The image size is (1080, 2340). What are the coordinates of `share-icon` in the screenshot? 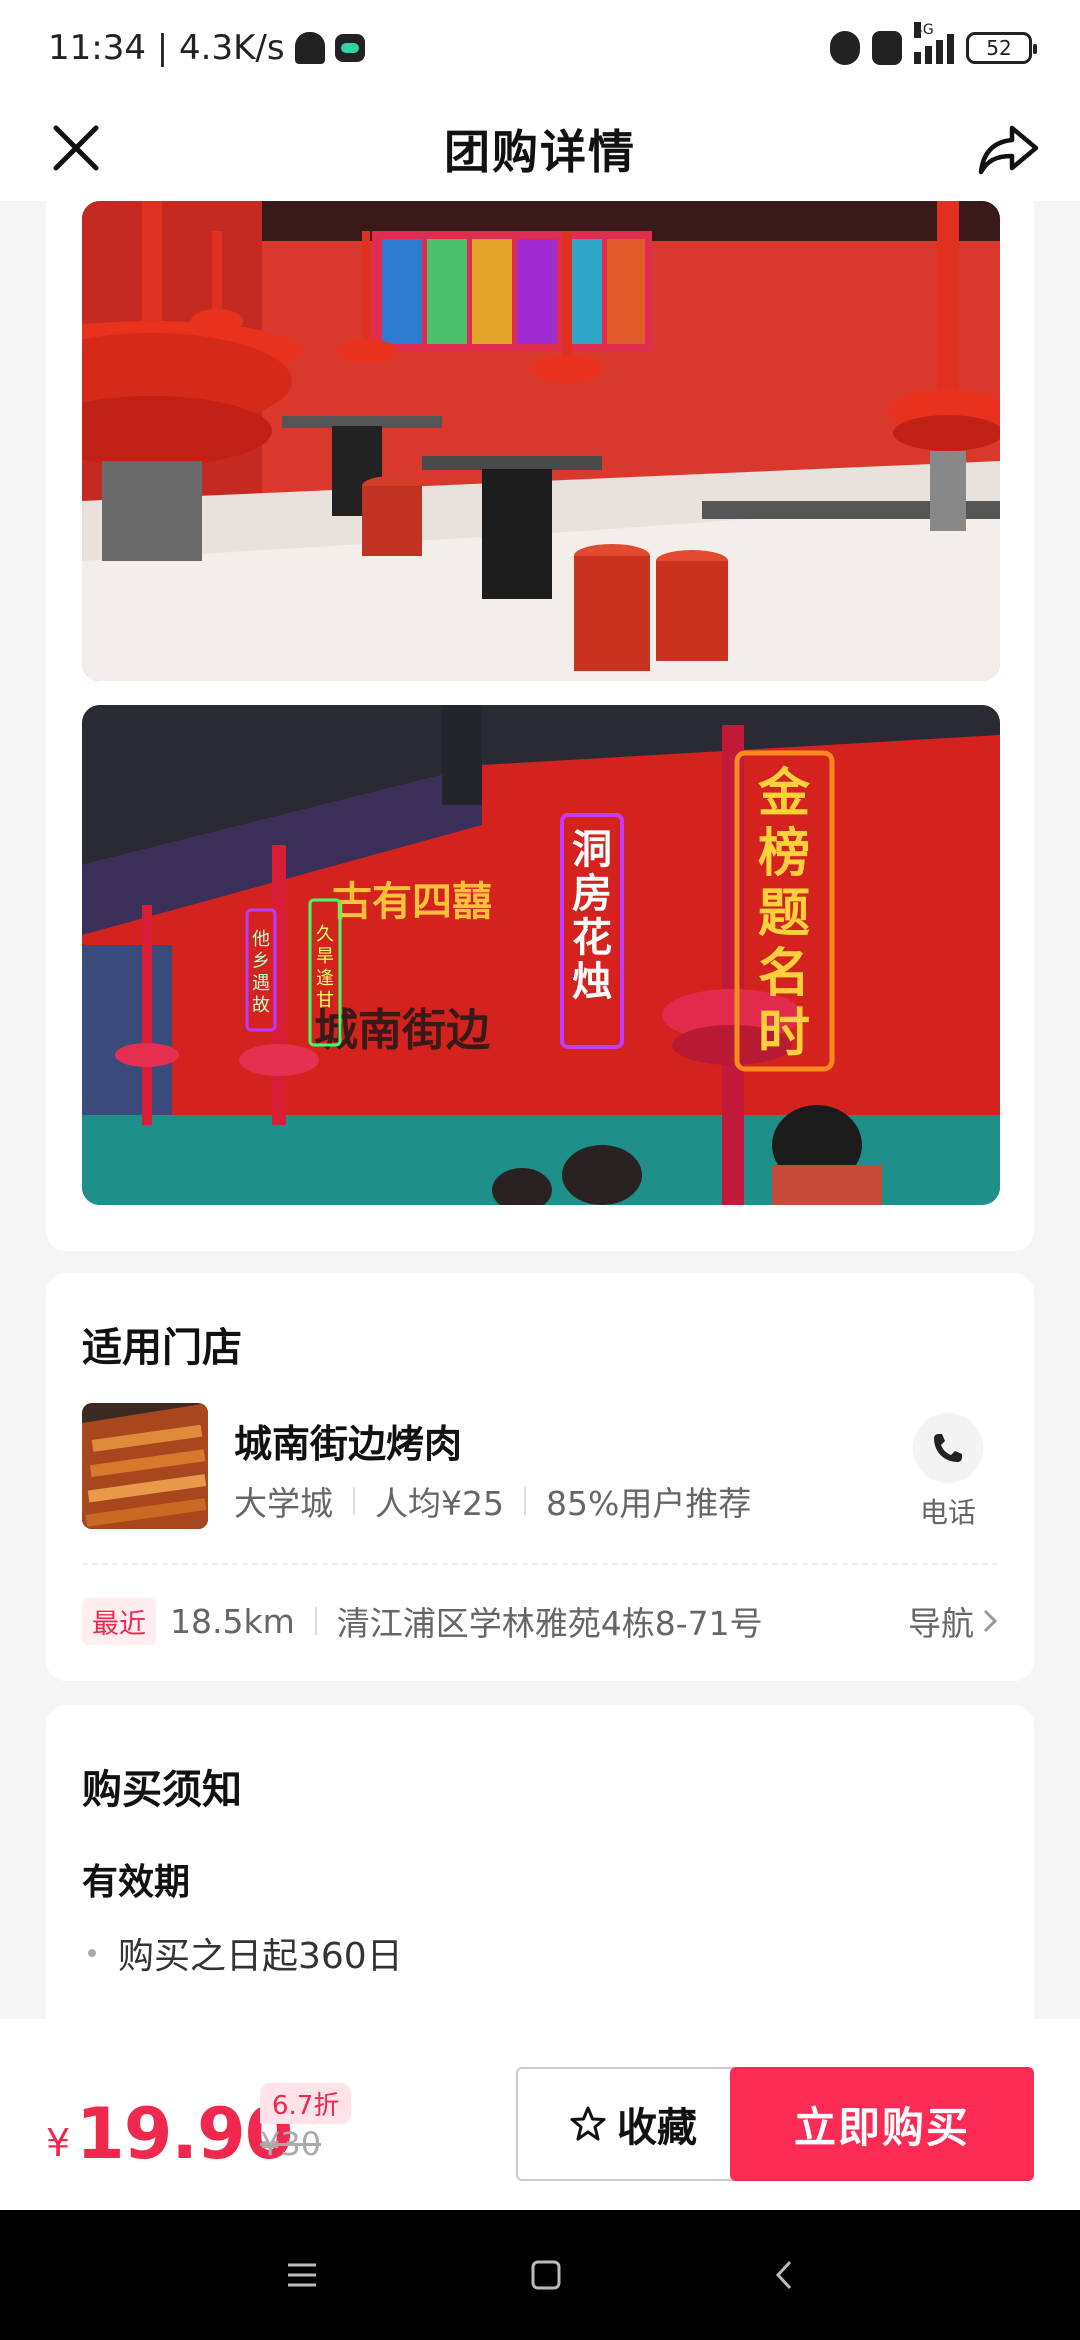 It's located at (1008, 150).